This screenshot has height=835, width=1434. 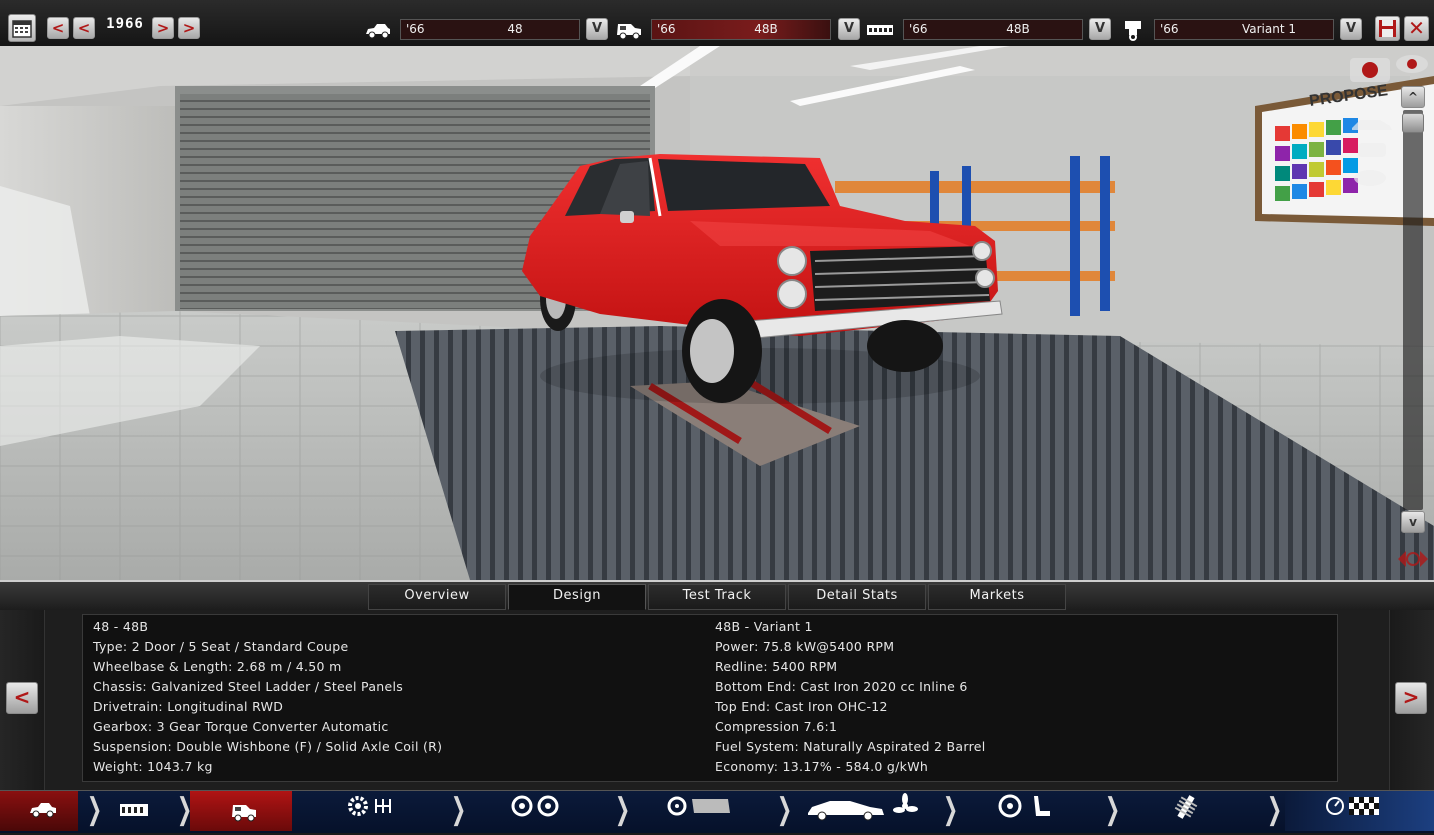 What do you see at coordinates (1169, 29) in the screenshot?
I see `variant-year: '66` at bounding box center [1169, 29].